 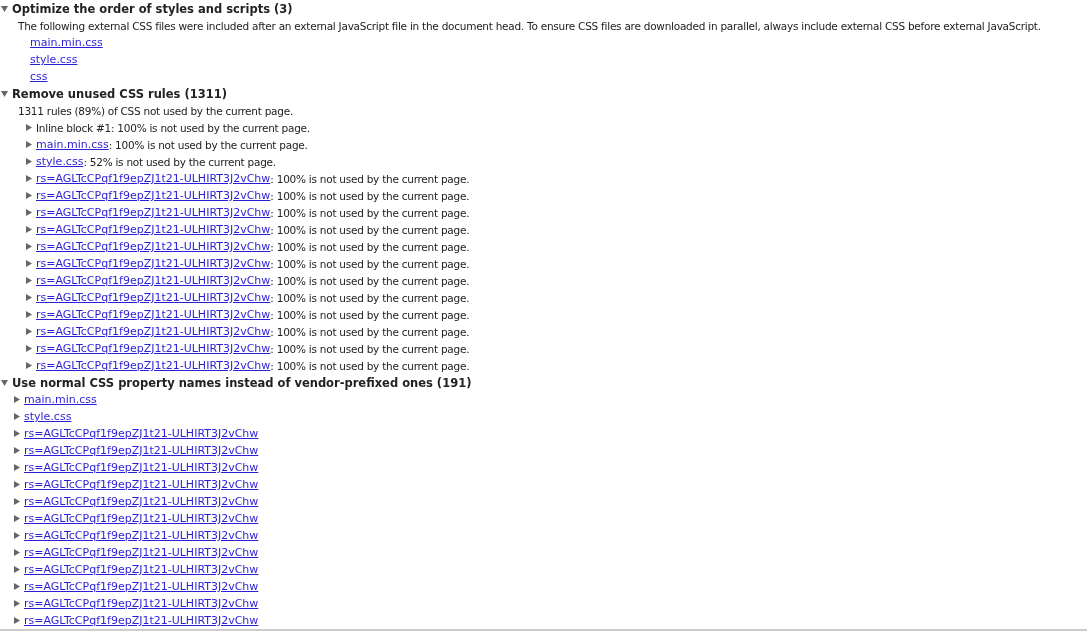 I want to click on result-text: : 52% is not used by the current page., so click(x=179, y=161).